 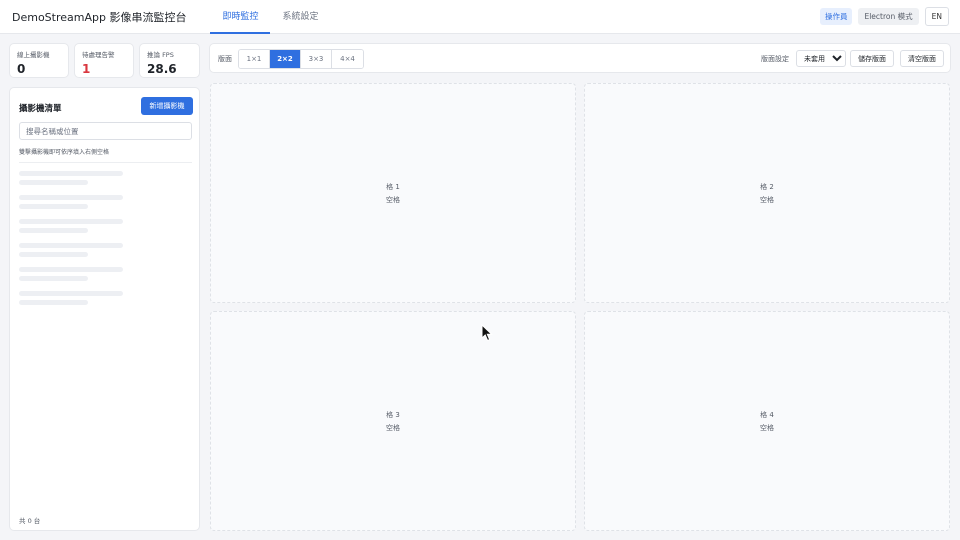 What do you see at coordinates (240, 17) in the screenshot?
I see `tab-live-monitor: 即時監控` at bounding box center [240, 17].